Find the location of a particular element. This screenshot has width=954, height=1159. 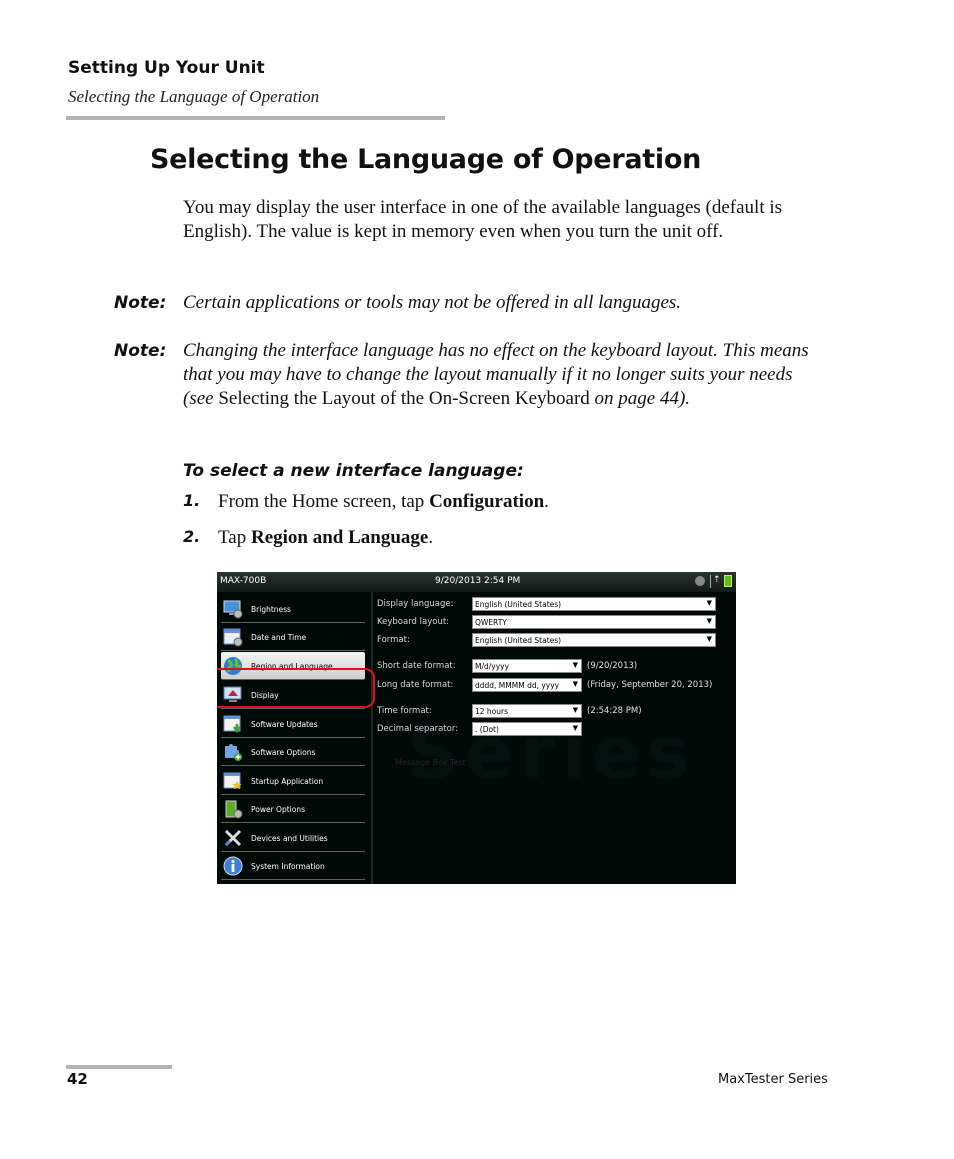

step-number: 1. is located at coordinates (192, 500).